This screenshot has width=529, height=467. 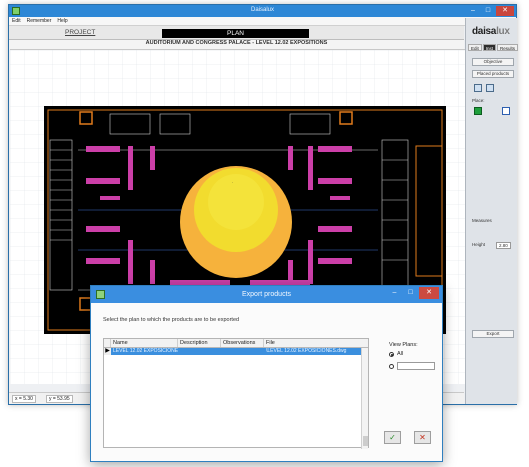 I want to click on radio-all-row: All, so click(x=396, y=354).